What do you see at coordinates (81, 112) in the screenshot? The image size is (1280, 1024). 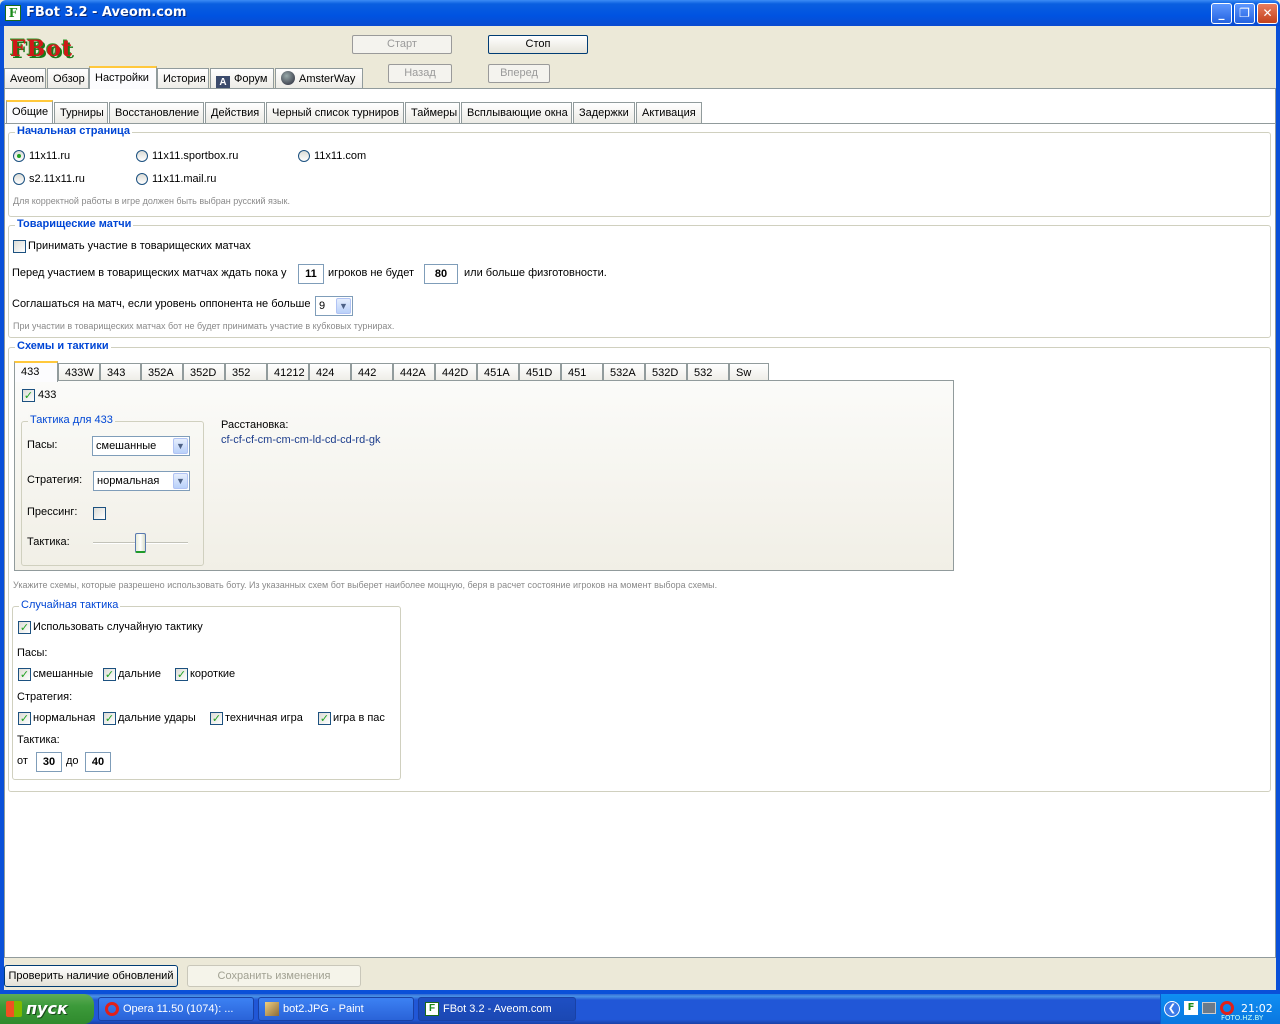 I see `subtab-tournaments: Турниры` at bounding box center [81, 112].